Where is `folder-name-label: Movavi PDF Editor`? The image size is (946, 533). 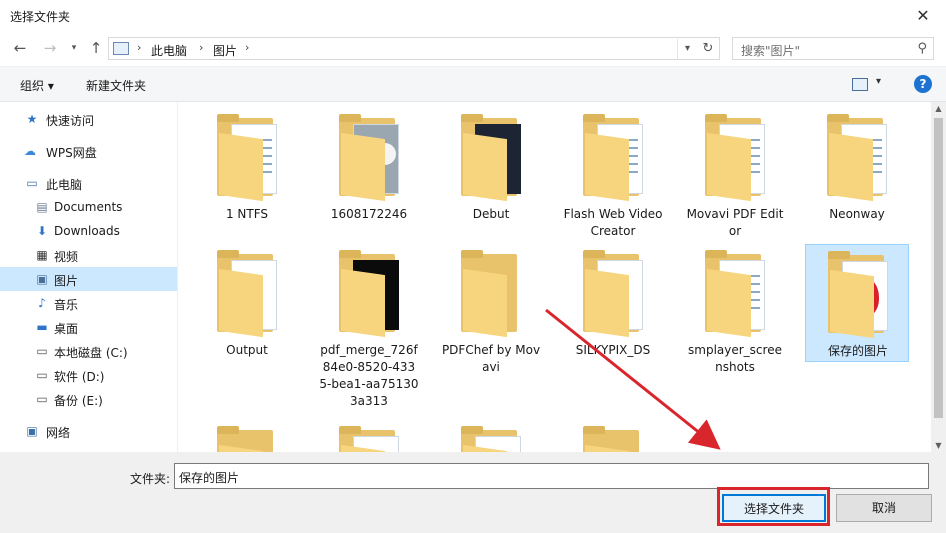 folder-name-label: Movavi PDF Editor is located at coordinates (735, 222).